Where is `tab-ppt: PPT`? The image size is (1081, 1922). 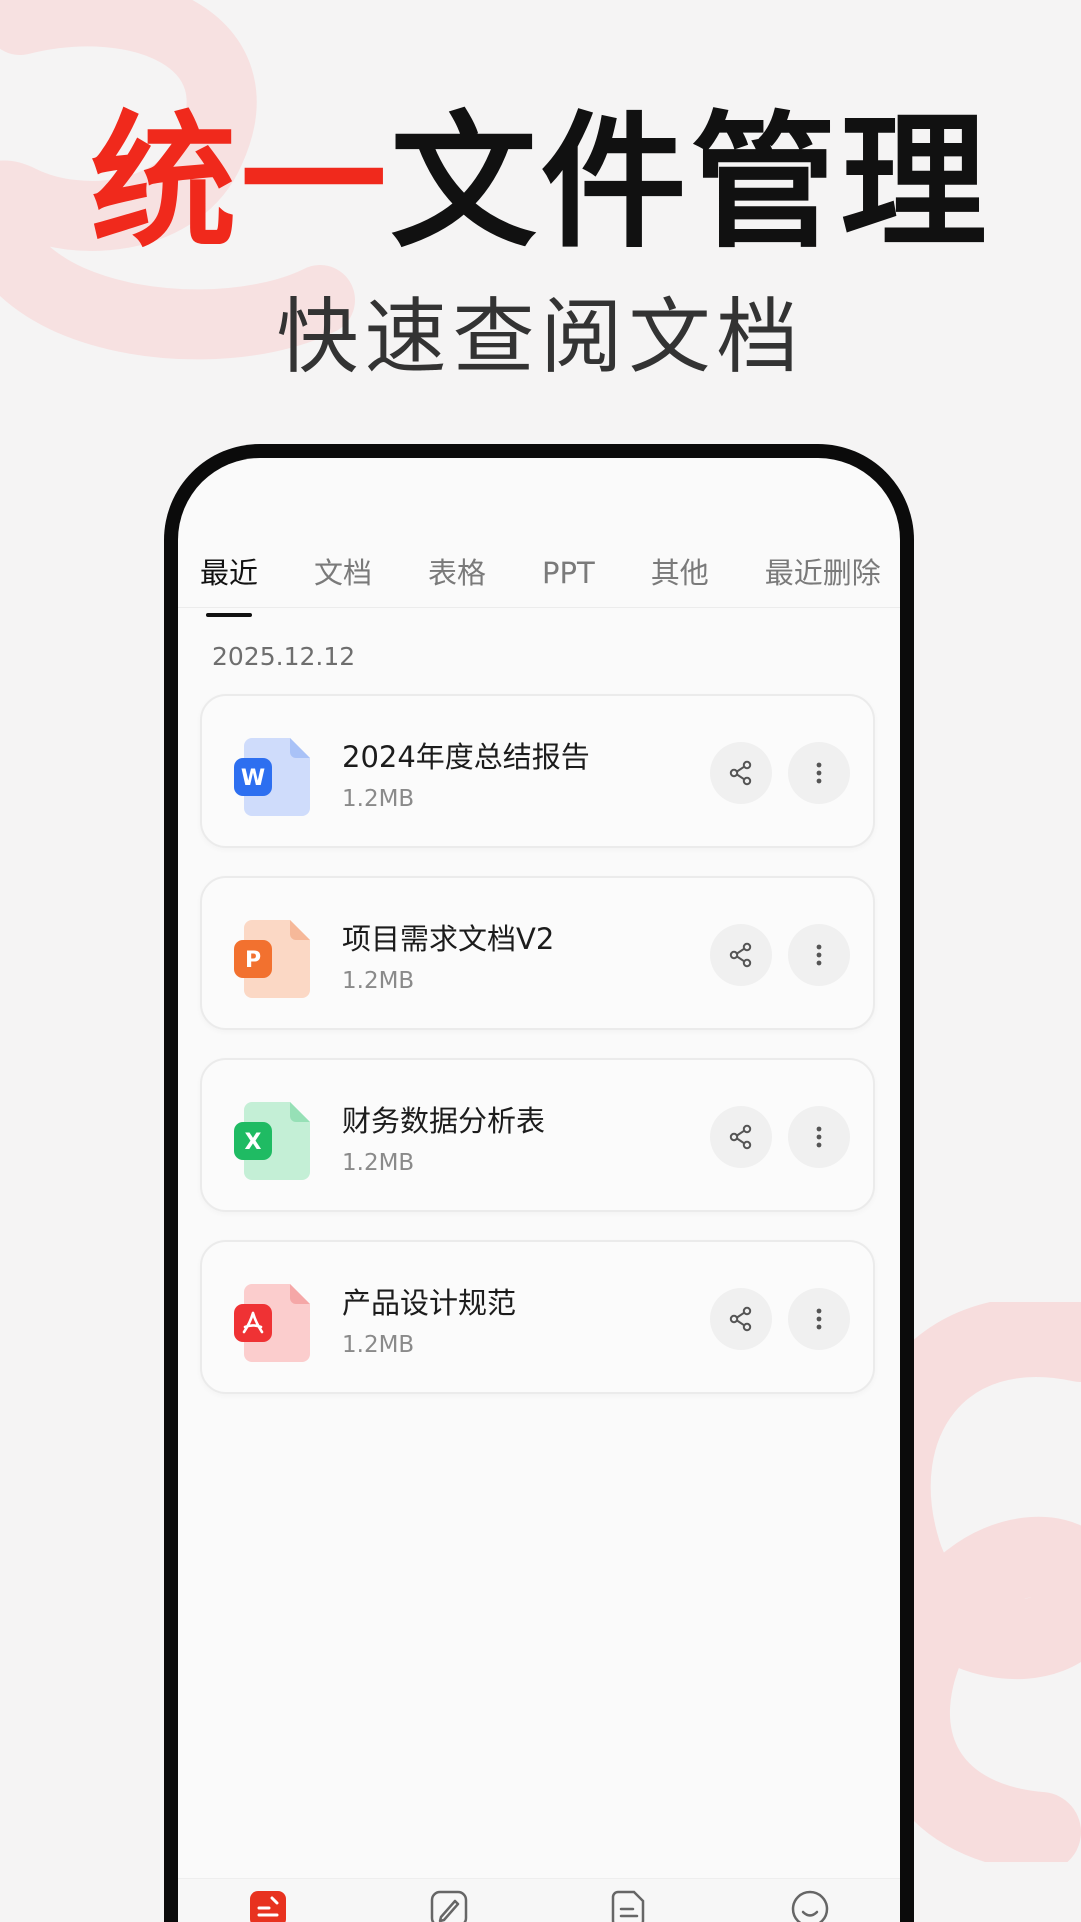 tab-ppt: PPT is located at coordinates (568, 573).